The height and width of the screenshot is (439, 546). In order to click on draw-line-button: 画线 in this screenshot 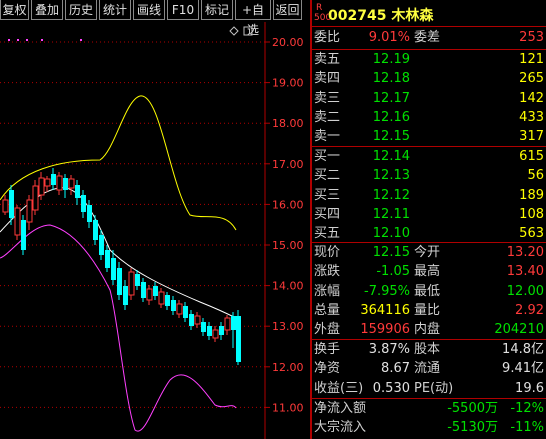, I will do `click(149, 10)`.